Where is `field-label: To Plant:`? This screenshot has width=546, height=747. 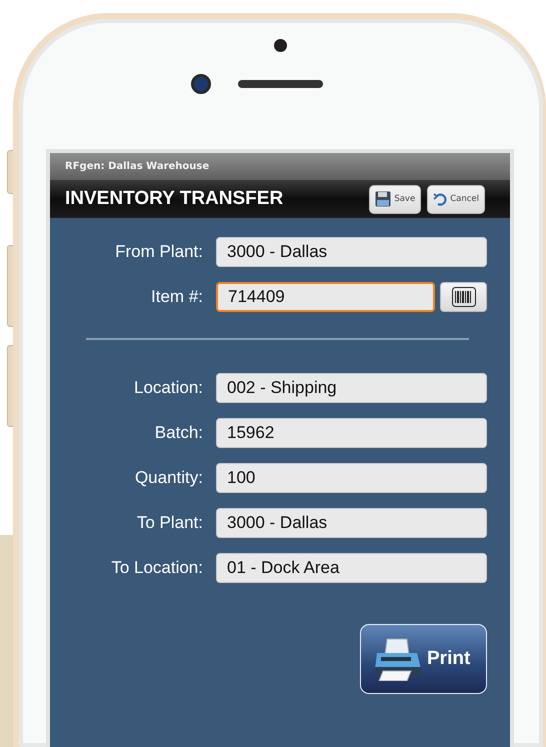 field-label: To Plant: is located at coordinates (169, 523).